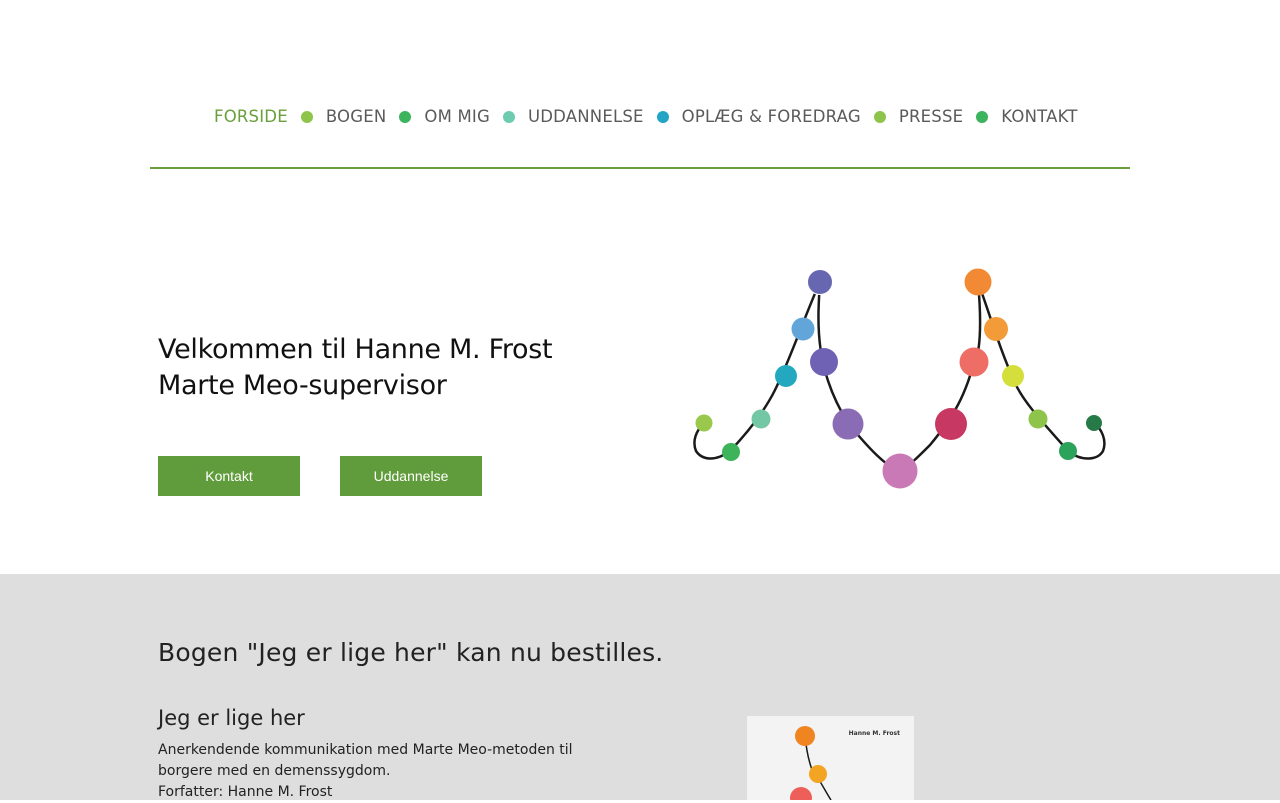 The height and width of the screenshot is (803, 1280). I want to click on book-description-line-2: borgere med en demenssygdom., so click(274, 771).